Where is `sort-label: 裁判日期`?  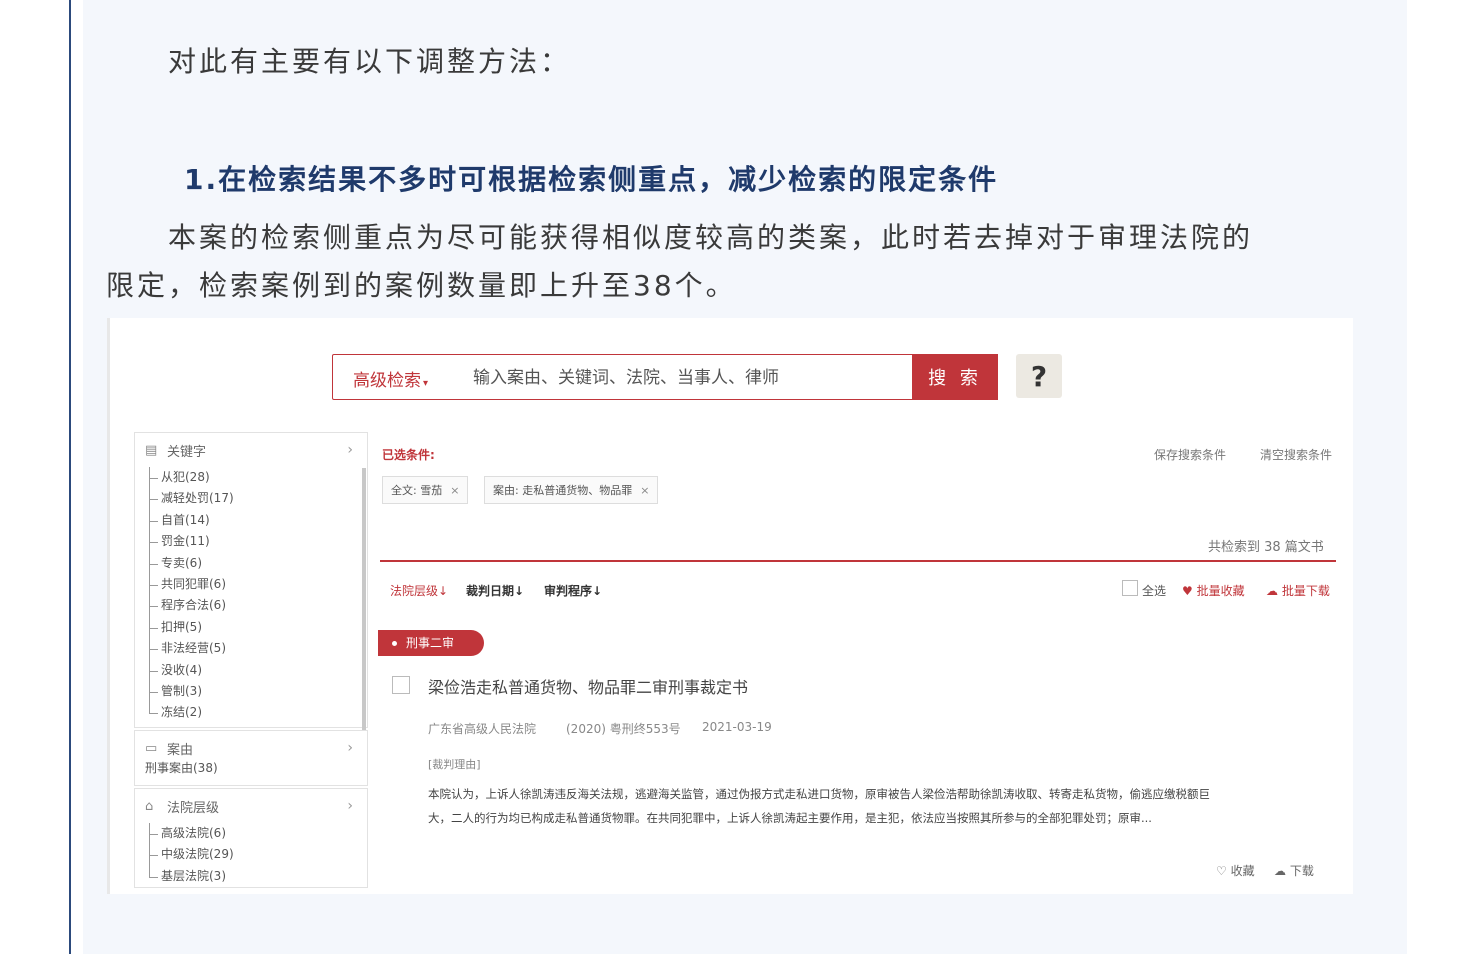
sort-label: 裁判日期 is located at coordinates (490, 591).